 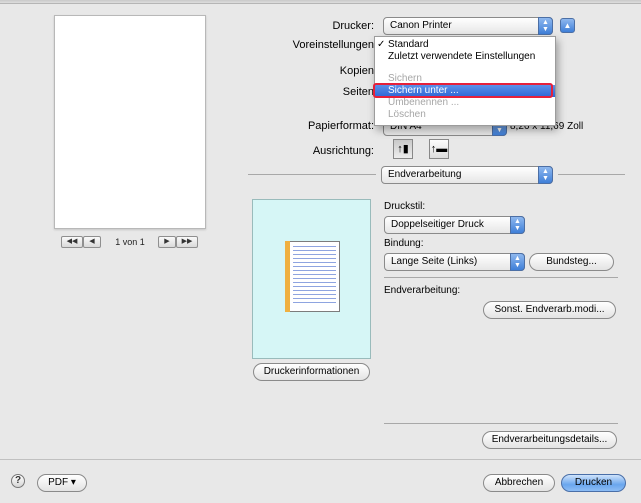 What do you see at coordinates (130, 242) in the screenshot?
I see `page-indicator: 1 von 1` at bounding box center [130, 242].